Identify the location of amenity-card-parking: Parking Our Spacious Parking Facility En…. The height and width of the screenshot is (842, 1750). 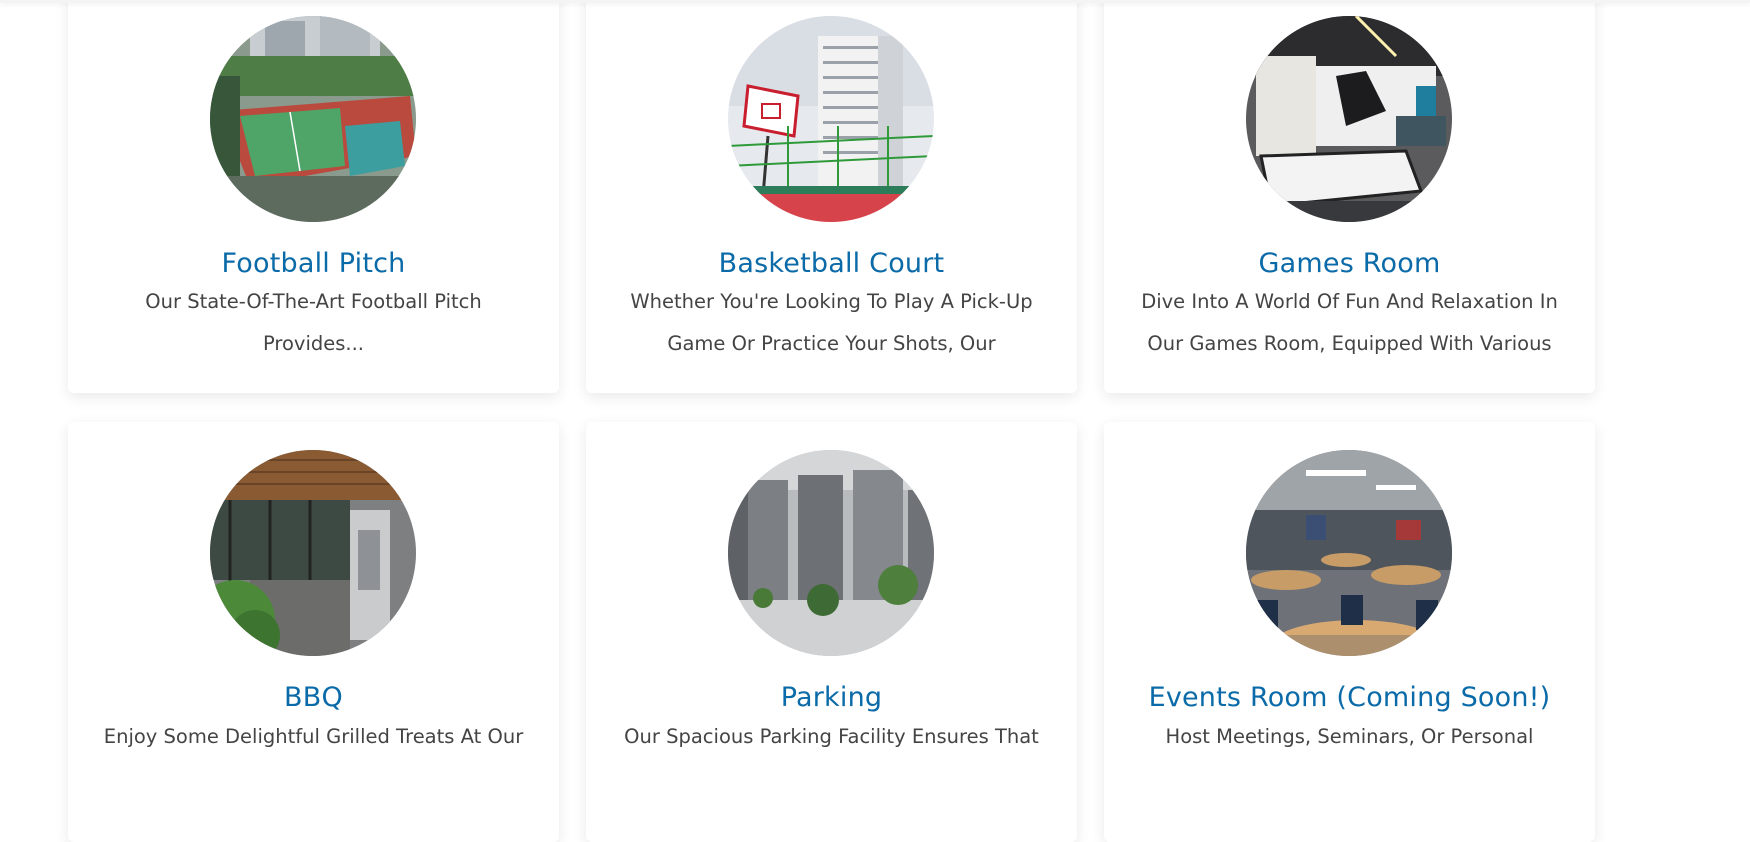
(831, 632).